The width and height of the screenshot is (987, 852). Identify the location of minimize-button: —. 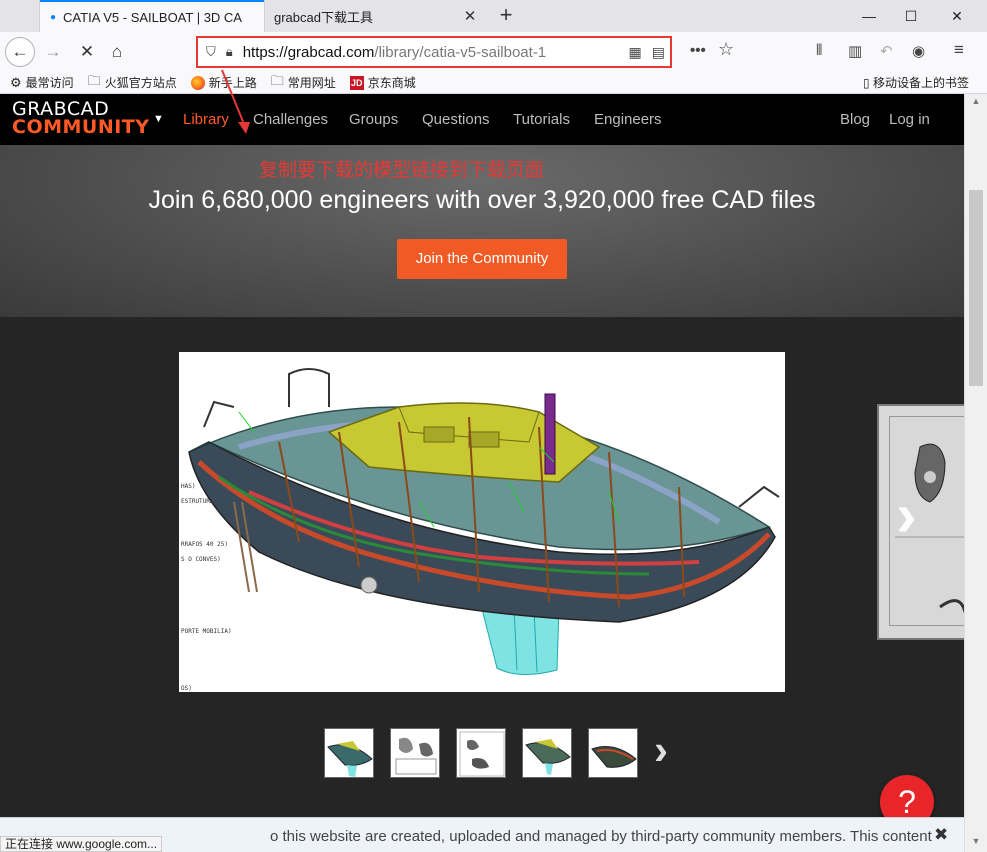
(869, 16).